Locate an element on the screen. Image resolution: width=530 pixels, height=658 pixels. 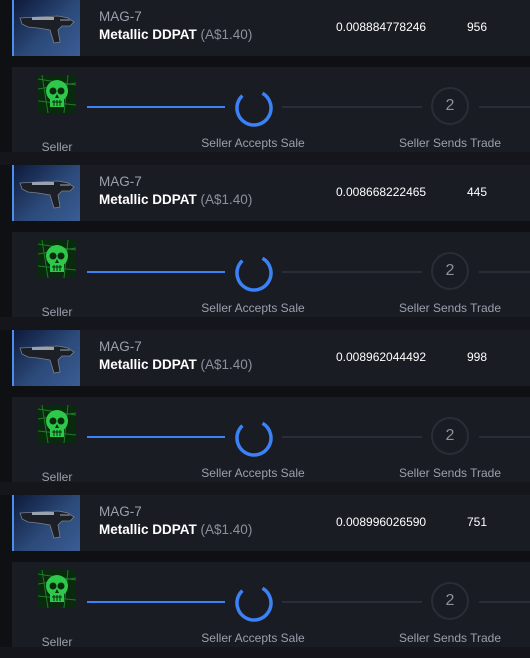
pattern-value: 751 is located at coordinates (477, 522).